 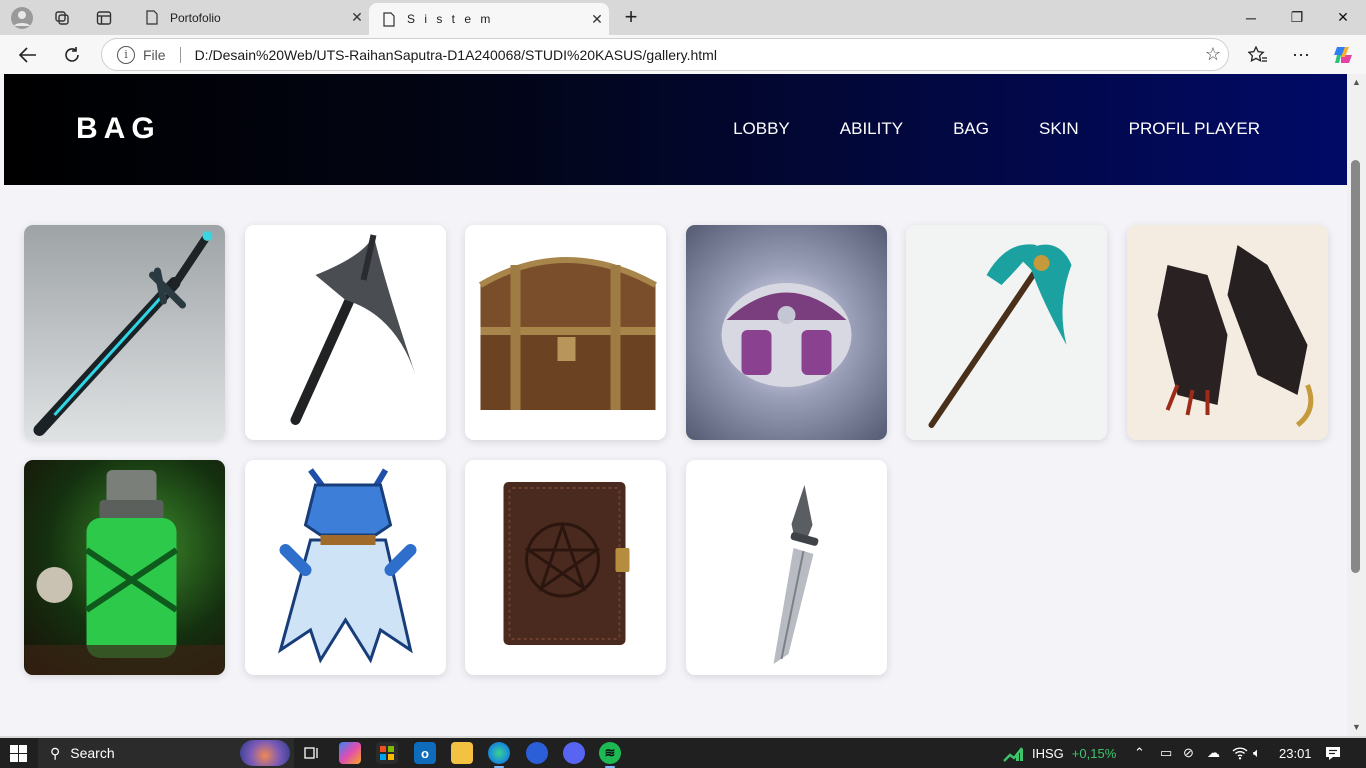 I want to click on favorite-star-icon: ☆, so click(x=1213, y=54).